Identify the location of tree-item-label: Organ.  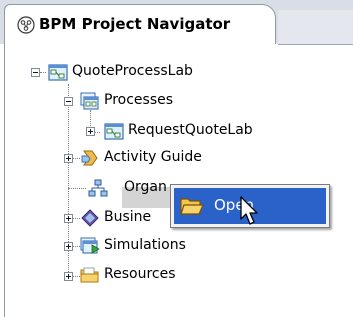
(145, 187).